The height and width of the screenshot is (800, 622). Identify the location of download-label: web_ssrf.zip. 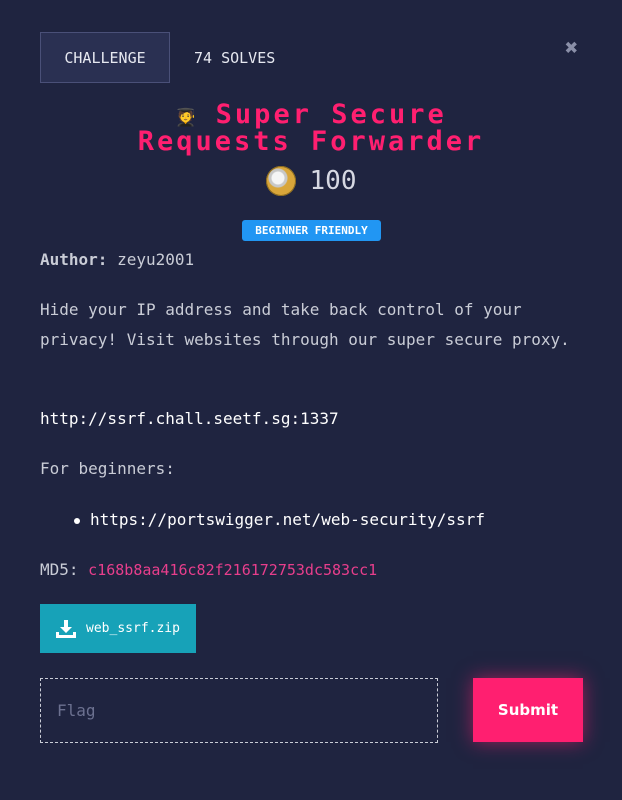
(133, 628).